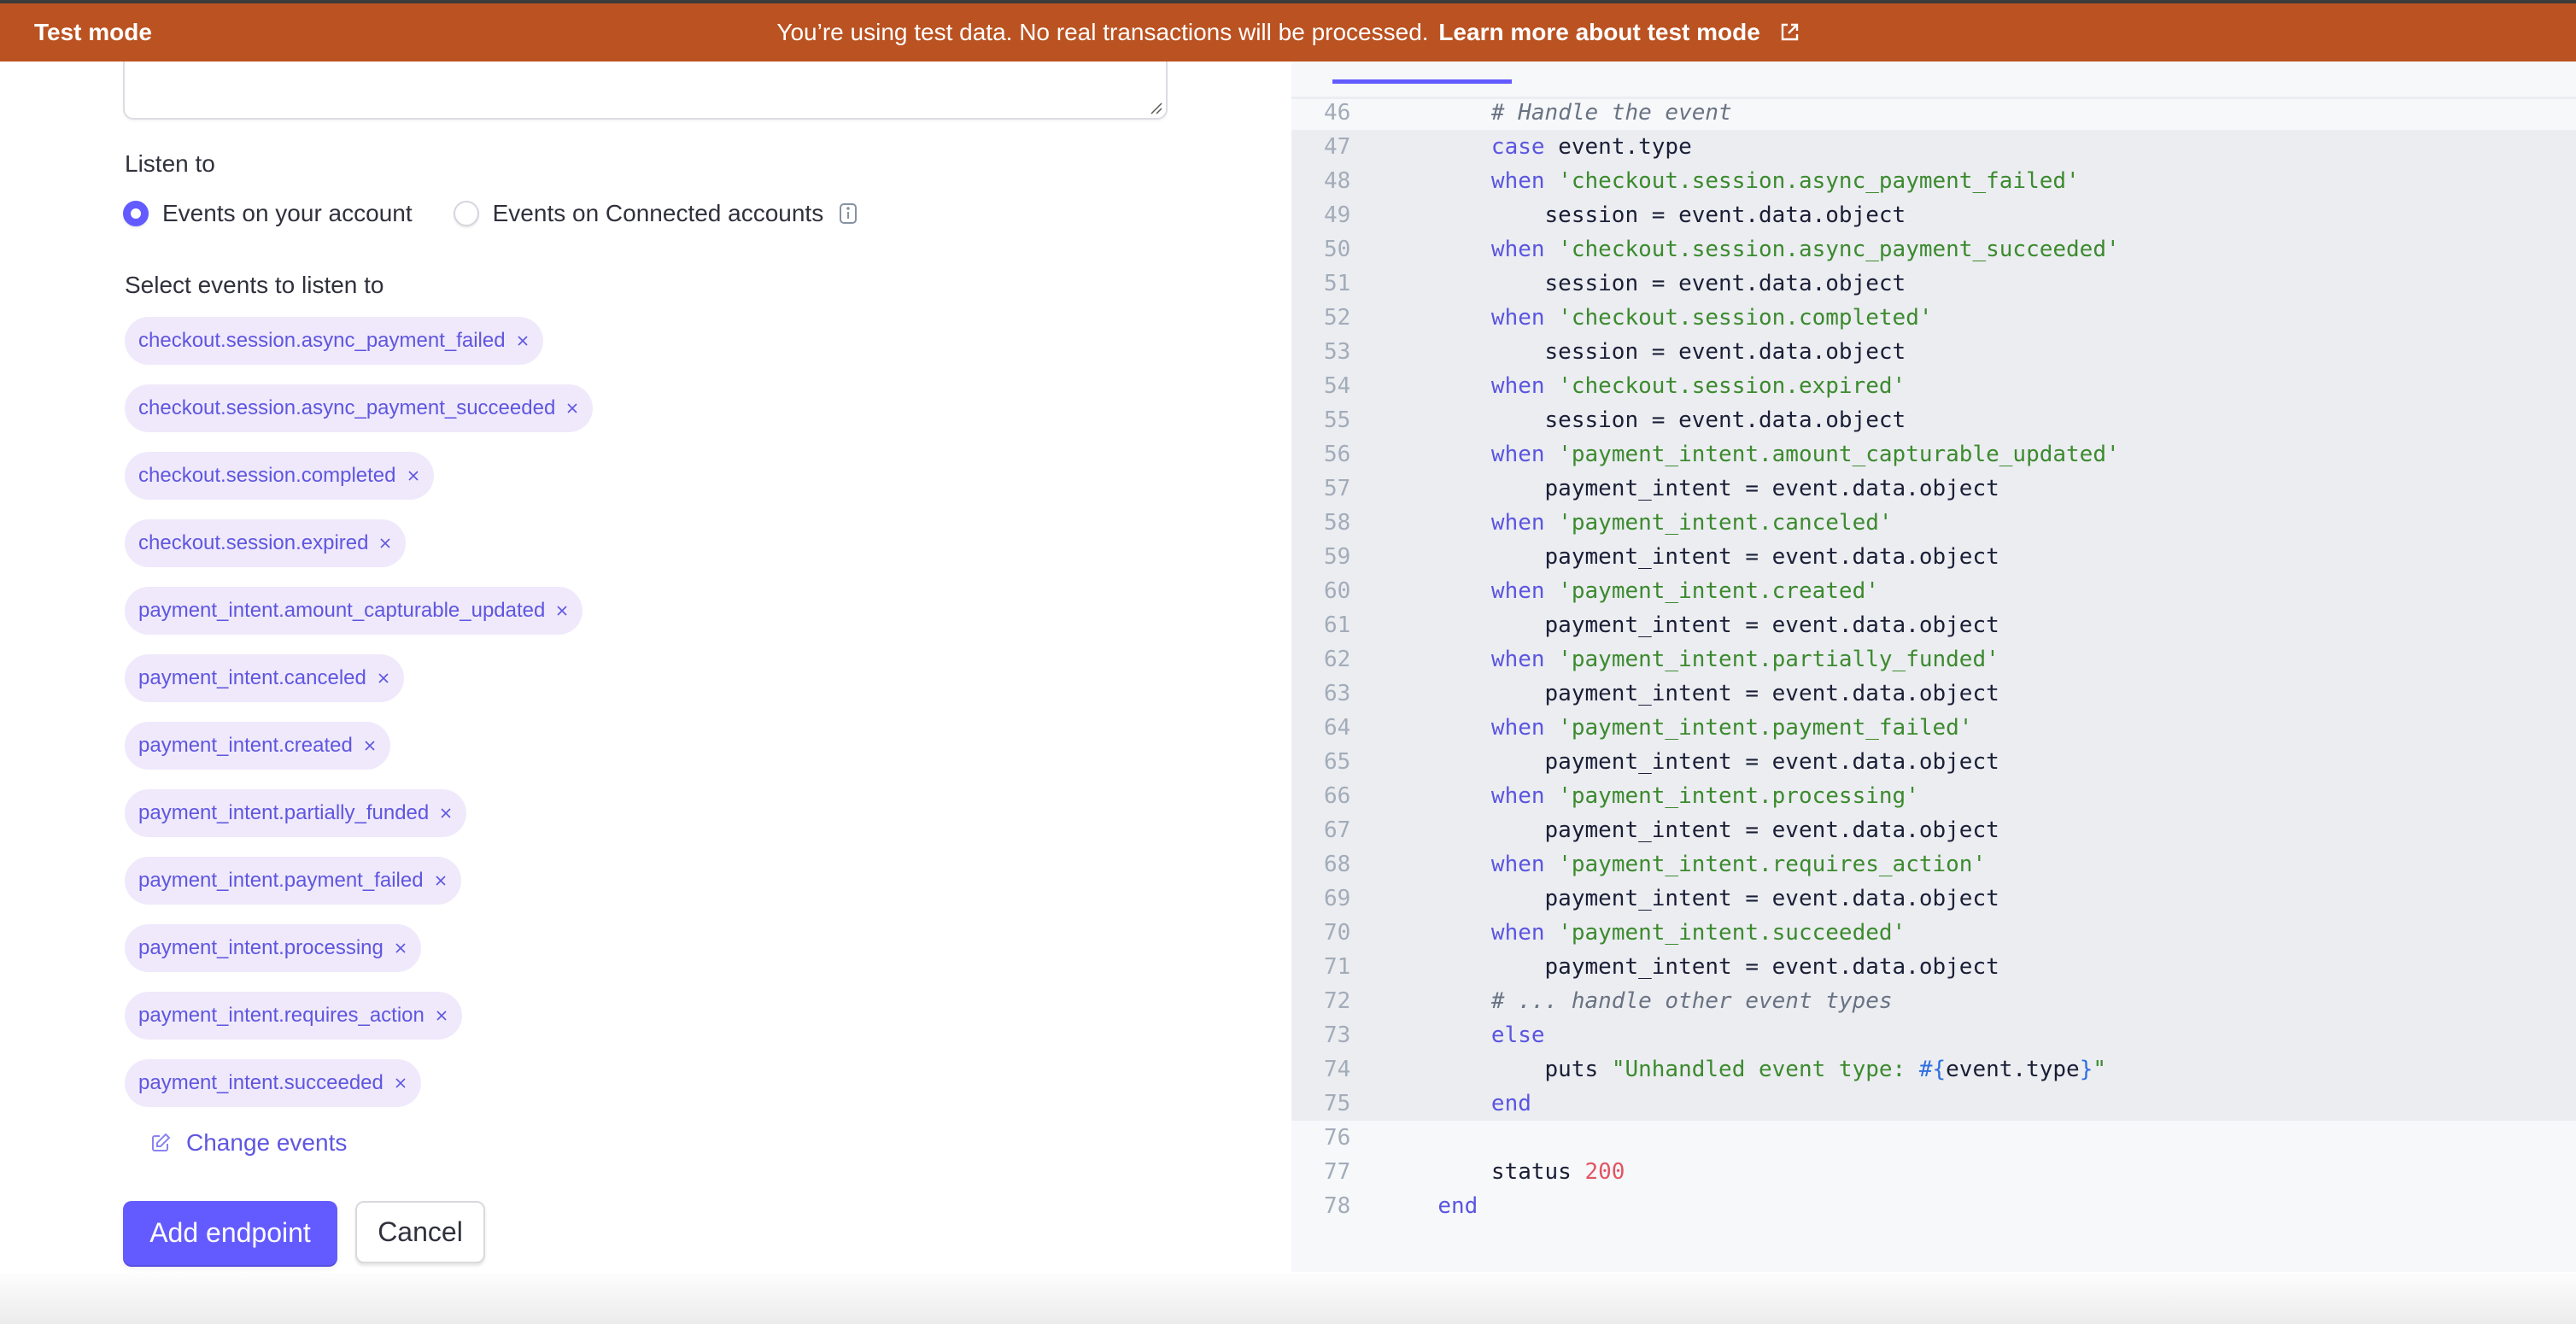 This screenshot has width=2576, height=1324. Describe the element at coordinates (1155, 108) in the screenshot. I see `resize-grip-icon` at that location.